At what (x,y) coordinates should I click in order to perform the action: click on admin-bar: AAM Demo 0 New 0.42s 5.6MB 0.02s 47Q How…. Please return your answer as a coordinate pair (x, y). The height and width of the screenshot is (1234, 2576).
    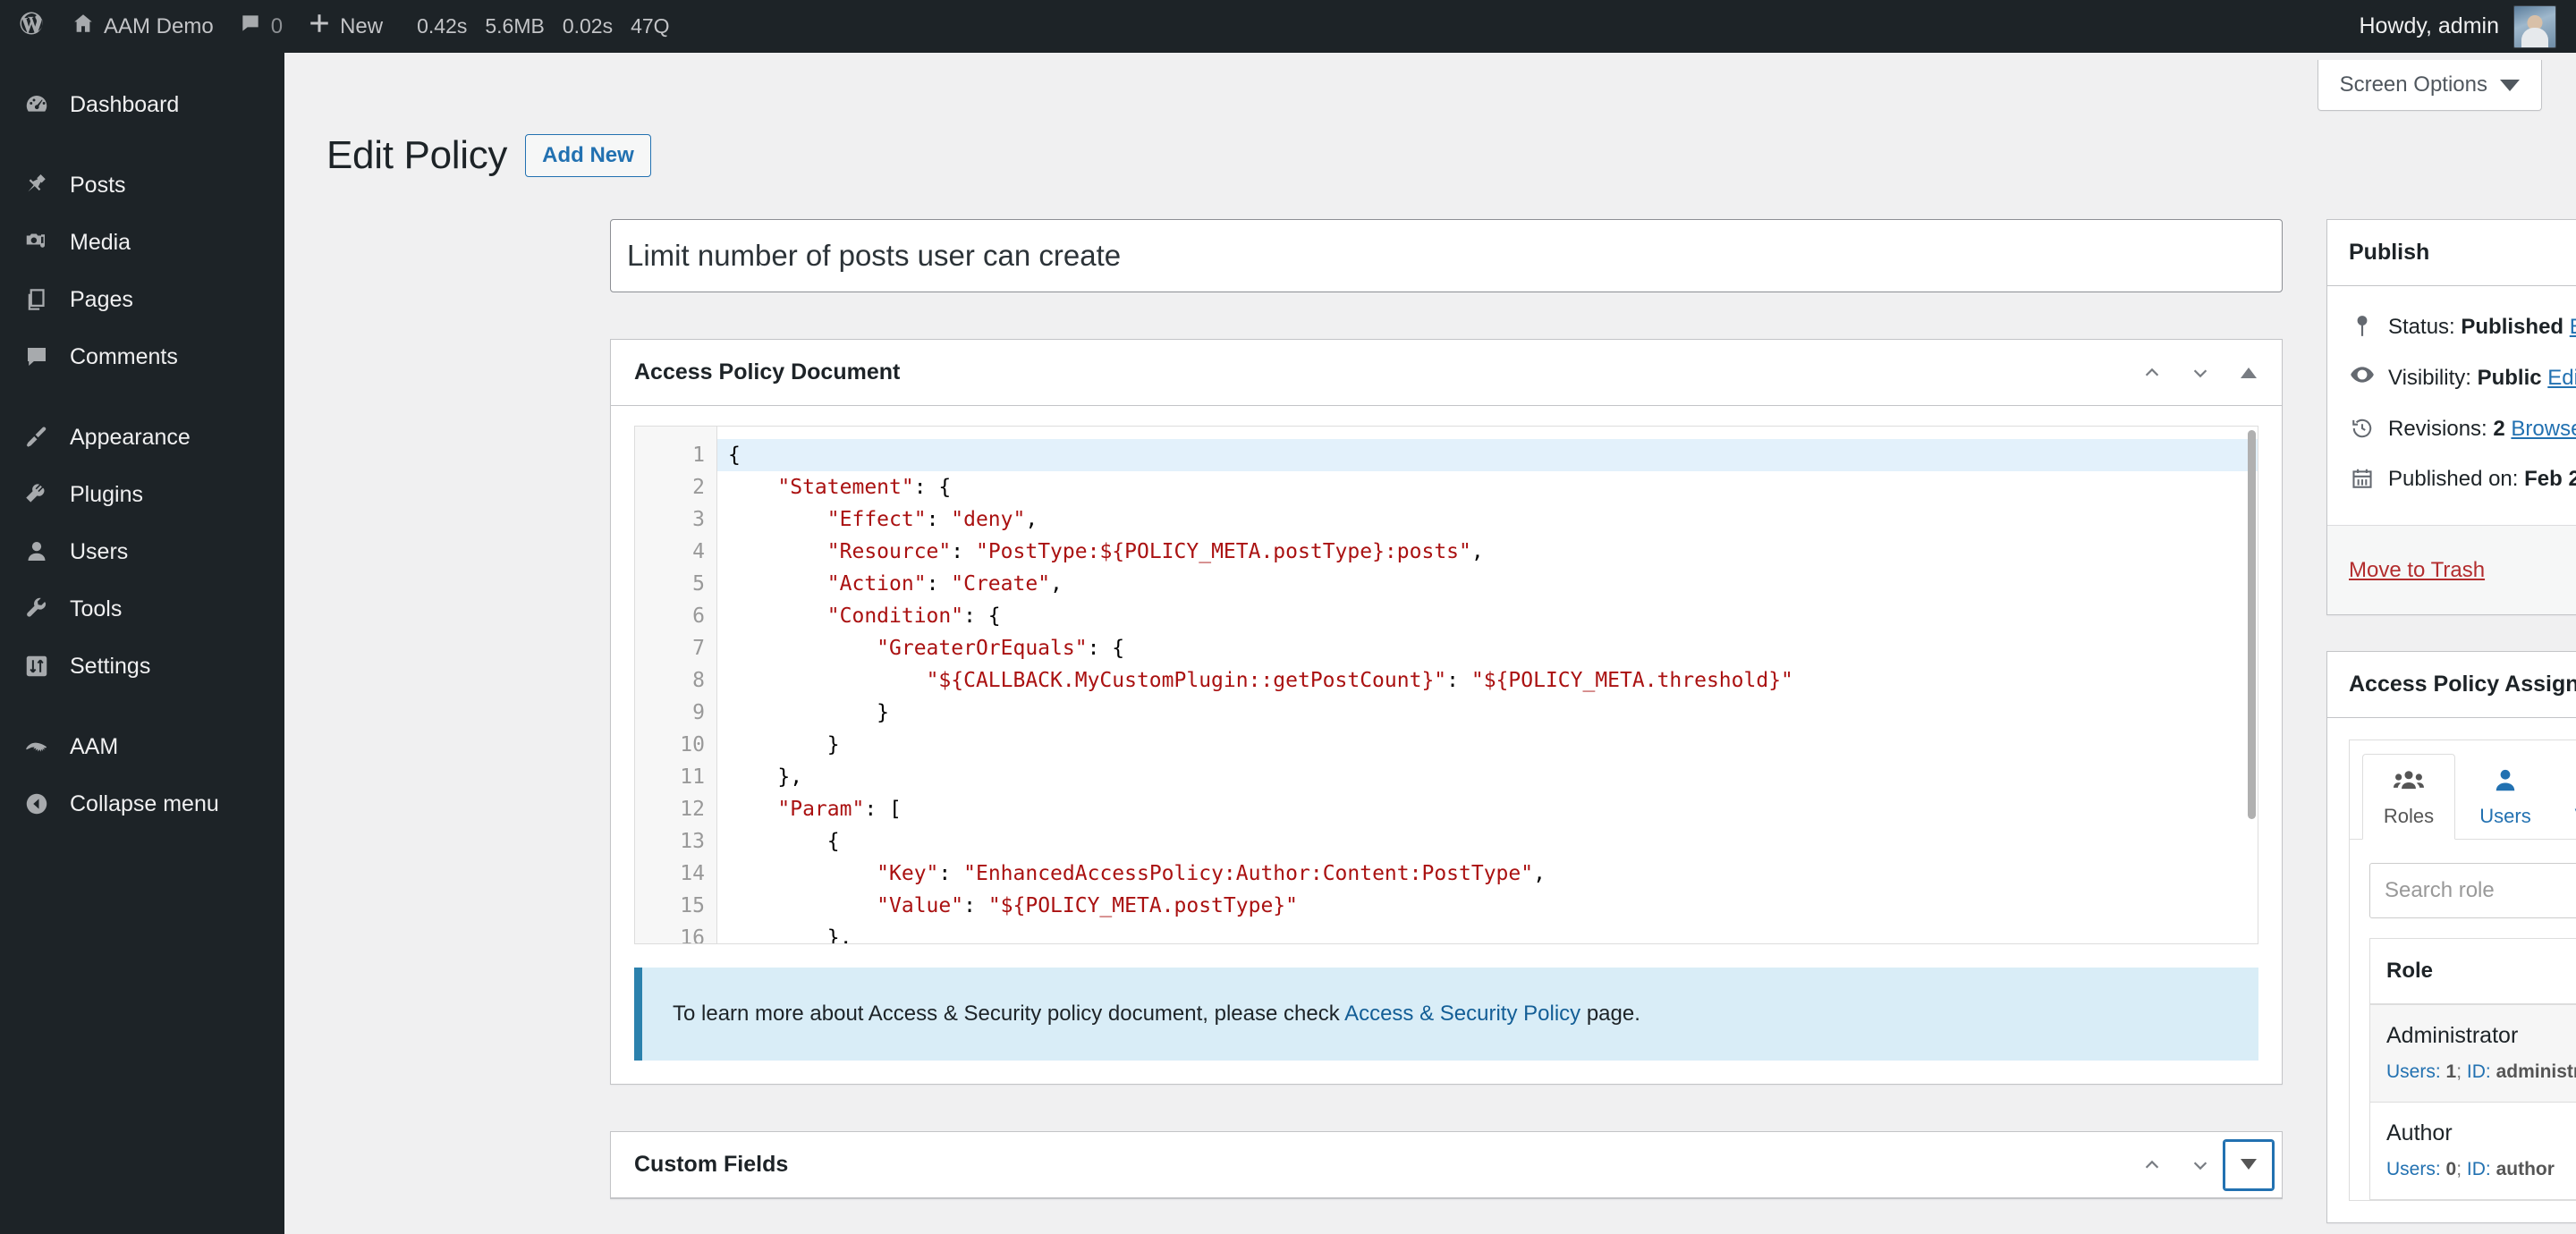
    Looking at the image, I should click on (1288, 27).